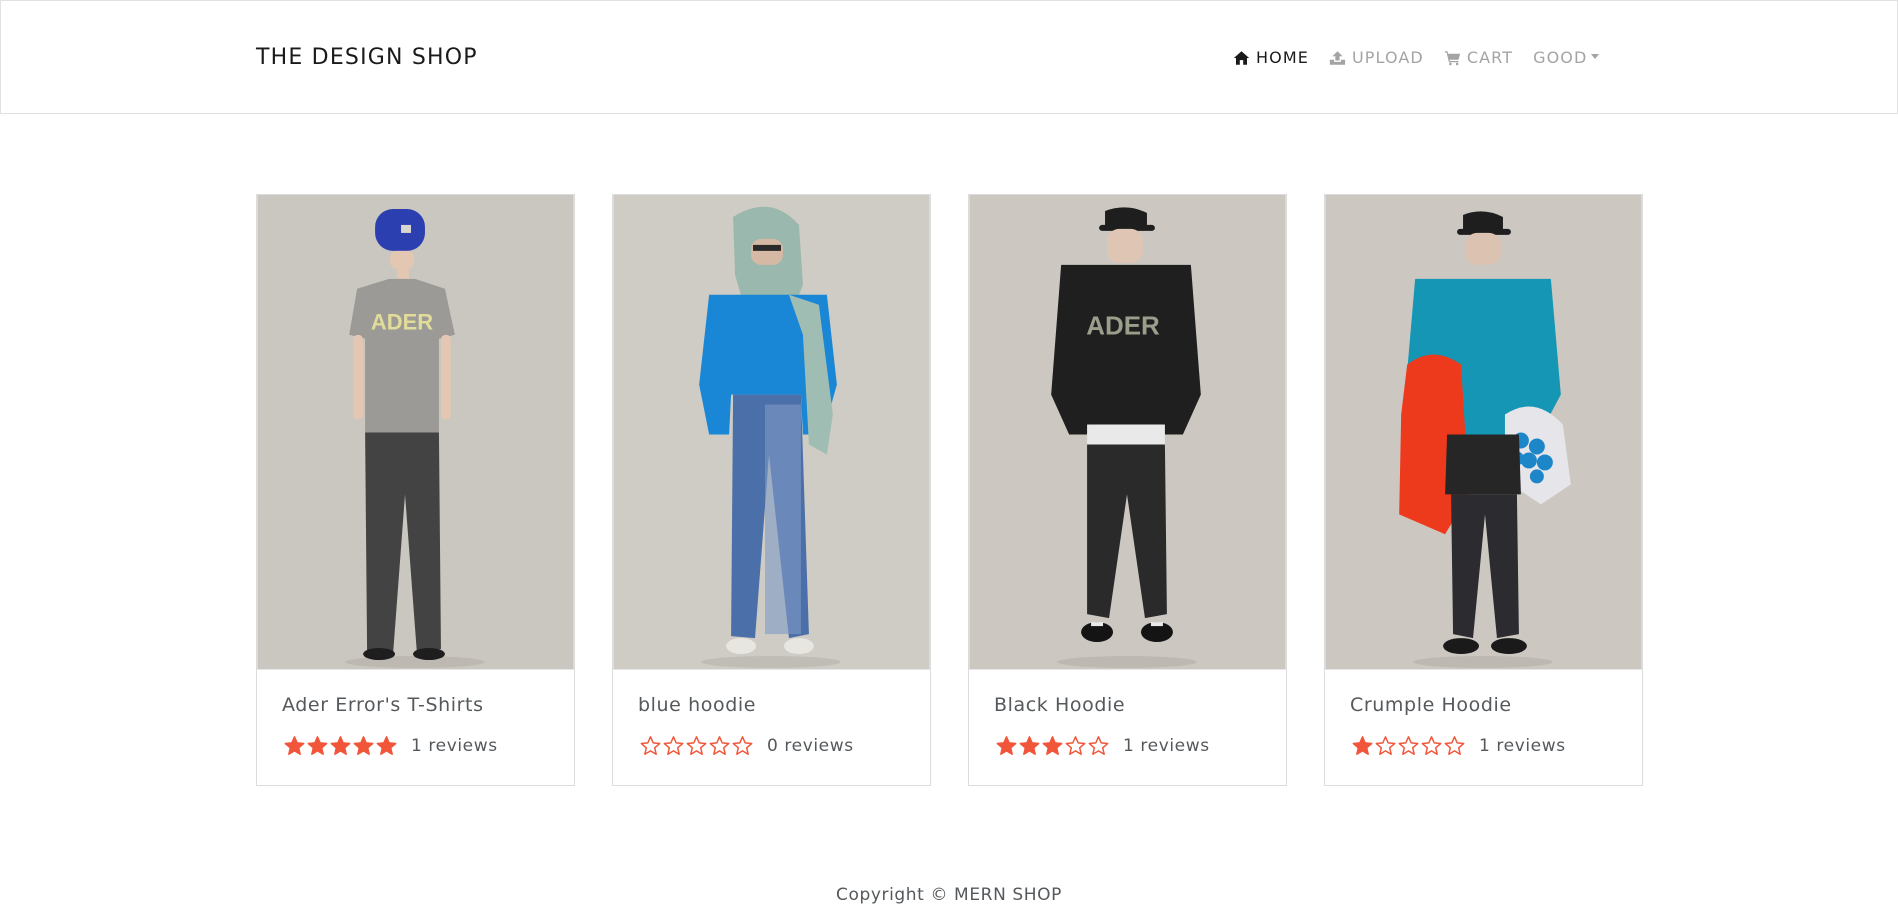 The image size is (1898, 905). Describe the element at coordinates (771, 432) in the screenshot. I see `product-image-blue-hoodie` at that location.